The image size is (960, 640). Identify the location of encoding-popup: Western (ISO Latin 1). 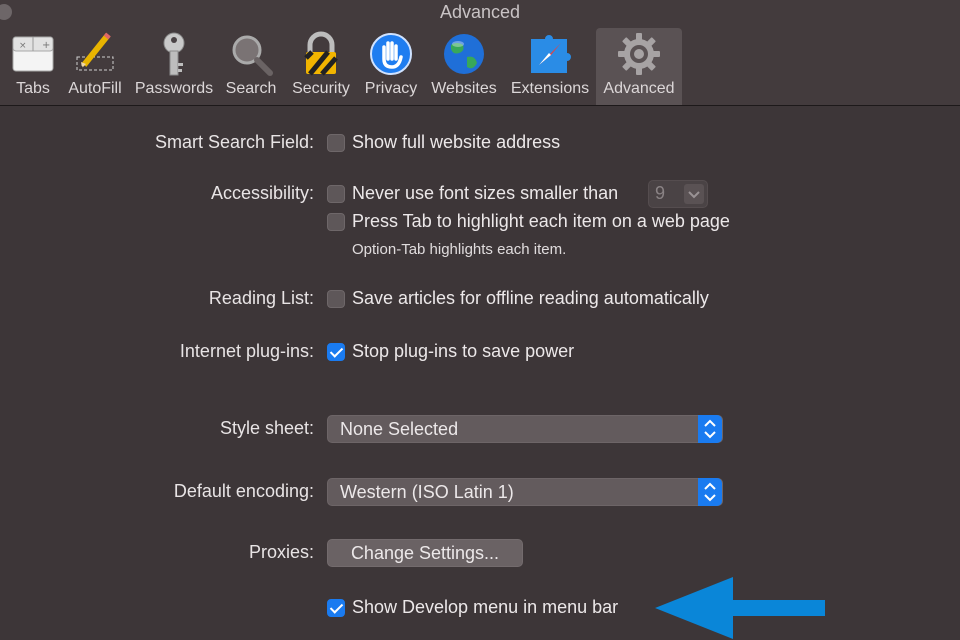
(525, 492).